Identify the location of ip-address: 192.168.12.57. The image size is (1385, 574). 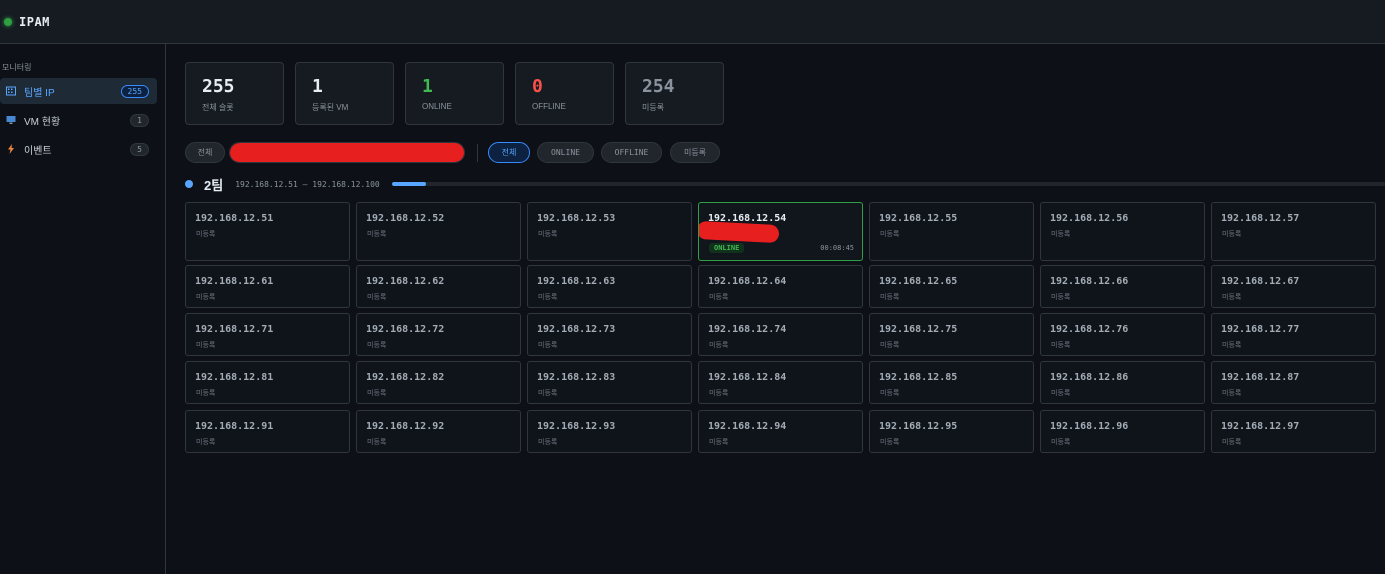
(1260, 218).